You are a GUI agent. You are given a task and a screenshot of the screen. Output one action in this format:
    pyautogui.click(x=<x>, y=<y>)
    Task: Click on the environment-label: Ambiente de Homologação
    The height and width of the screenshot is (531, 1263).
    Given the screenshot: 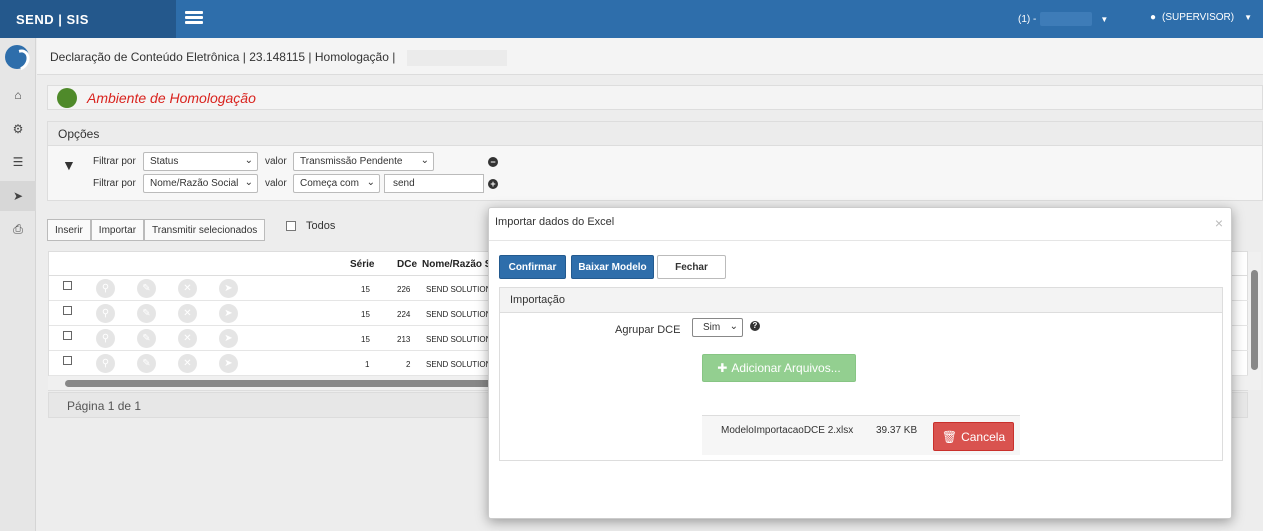 What is the action you would take?
    pyautogui.click(x=171, y=98)
    